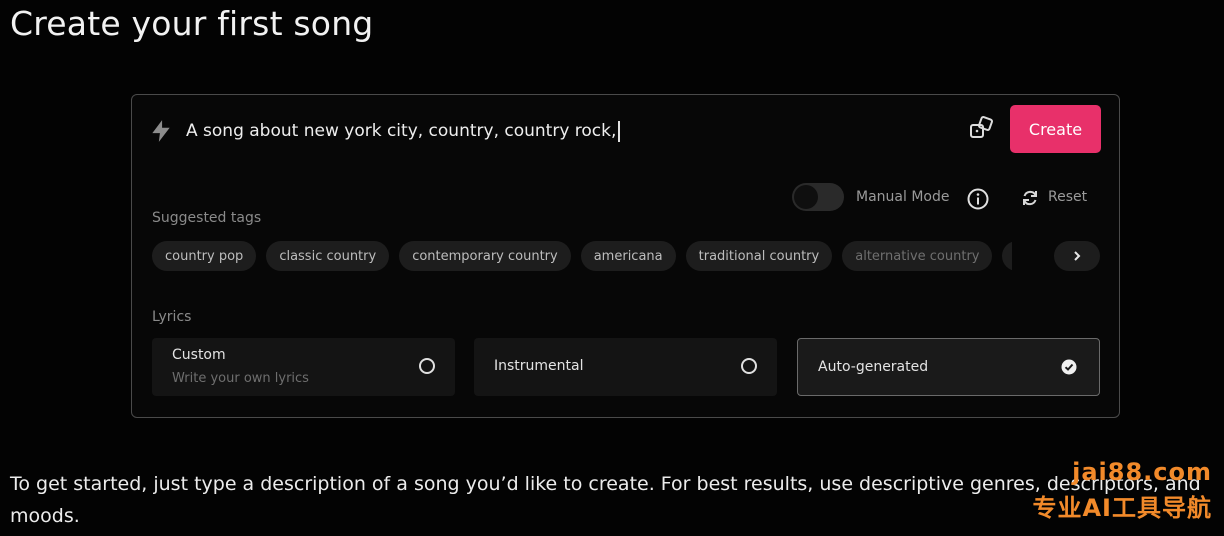 The image size is (1224, 536). I want to click on option-subtitle: Write your own lyrics, so click(240, 378).